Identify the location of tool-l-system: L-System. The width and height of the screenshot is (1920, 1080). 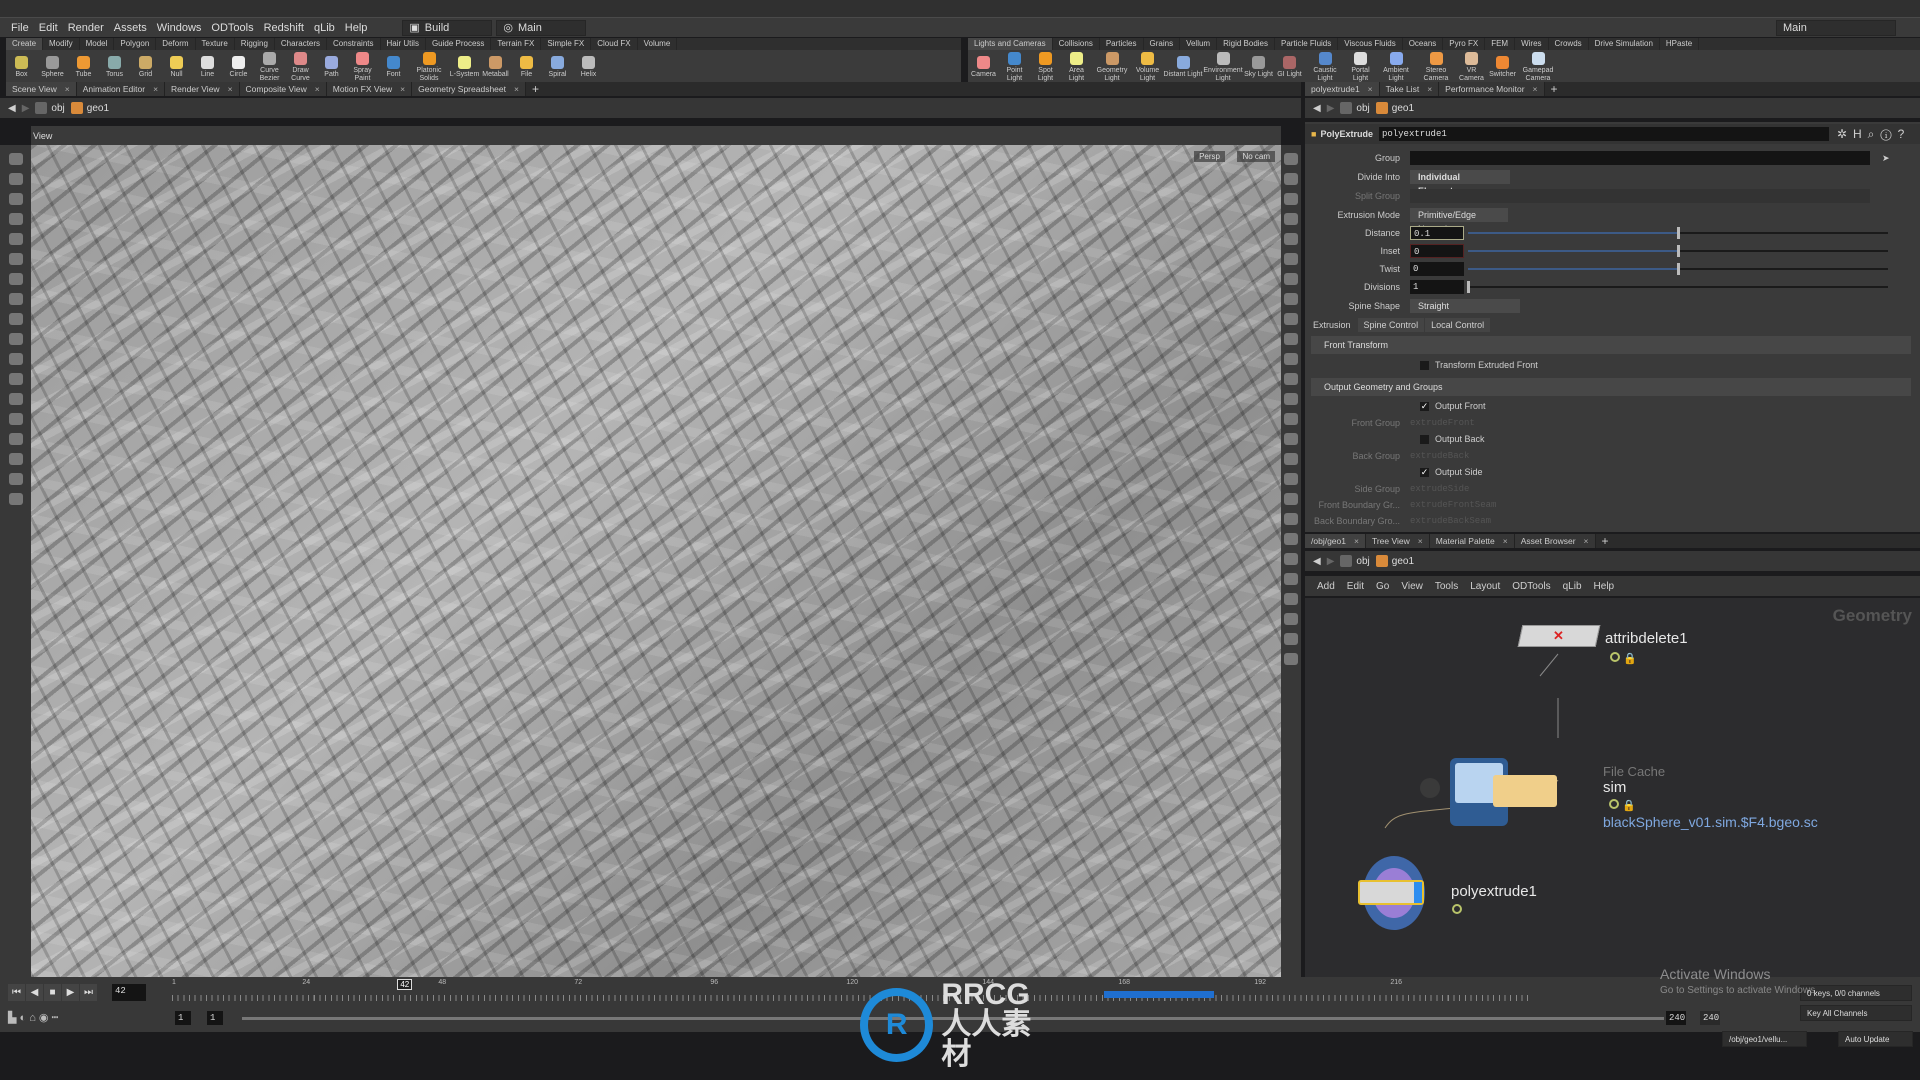
(464, 66).